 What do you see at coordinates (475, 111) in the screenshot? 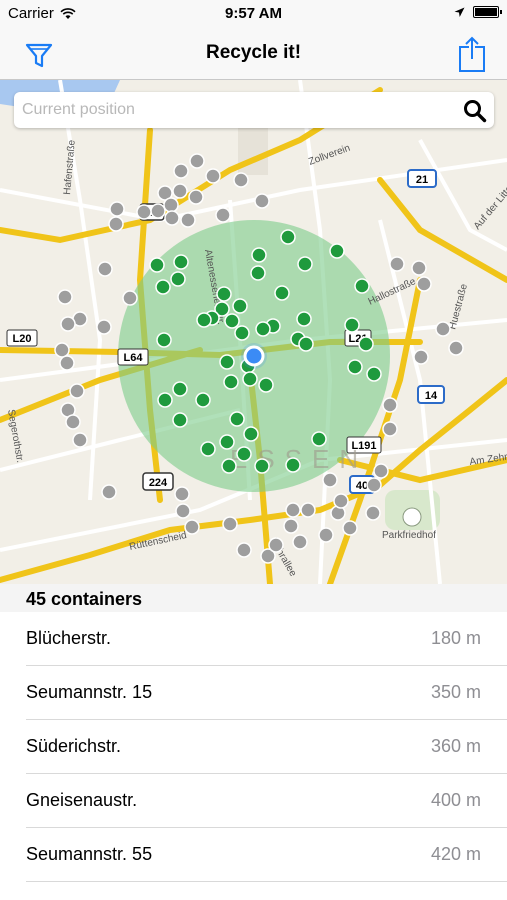
I see `search-icon` at bounding box center [475, 111].